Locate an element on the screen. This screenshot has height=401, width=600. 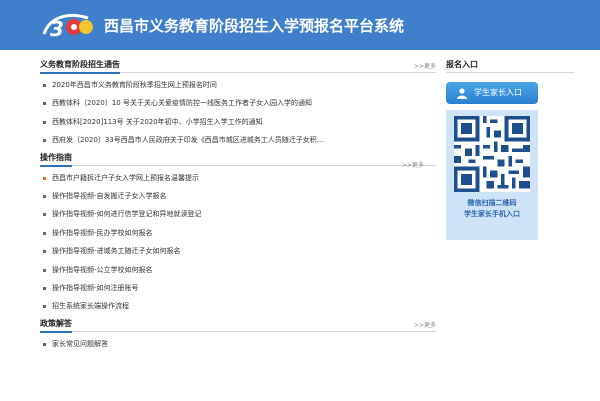
list-item: 操作指导视频-自发搬迁子女入学报名 is located at coordinates (238, 196).